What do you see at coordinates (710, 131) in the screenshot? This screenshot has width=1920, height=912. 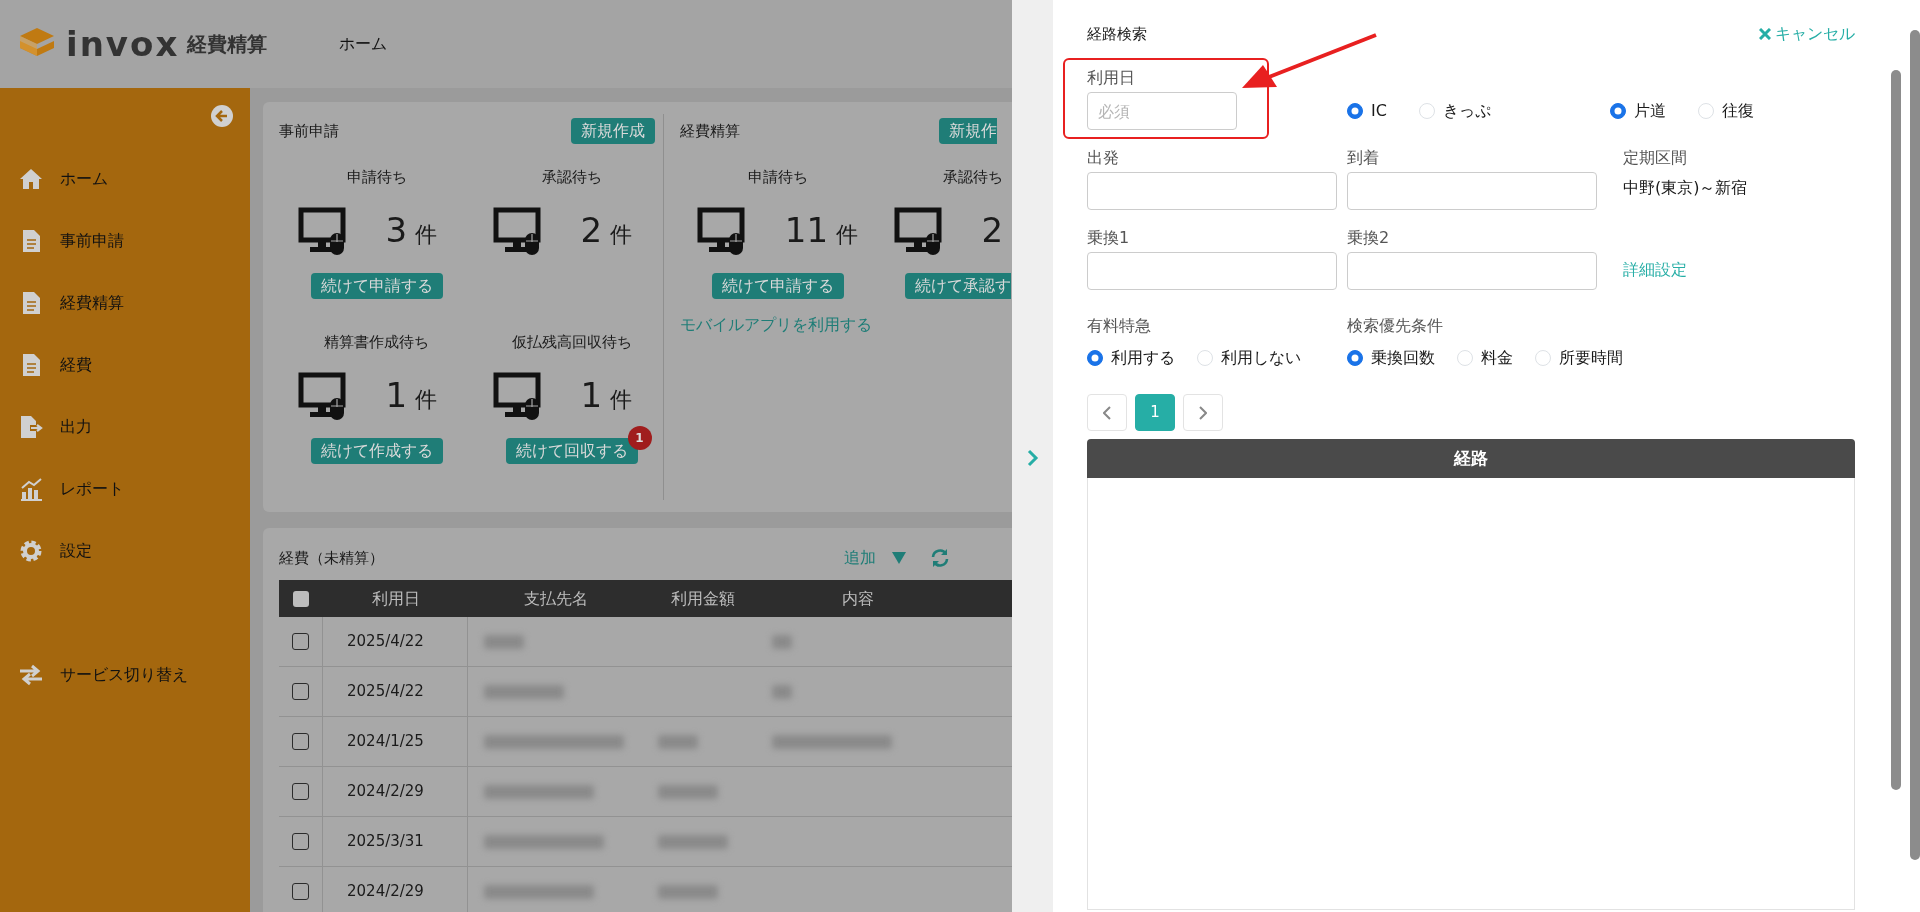 I see `section-title: 経費精算` at bounding box center [710, 131].